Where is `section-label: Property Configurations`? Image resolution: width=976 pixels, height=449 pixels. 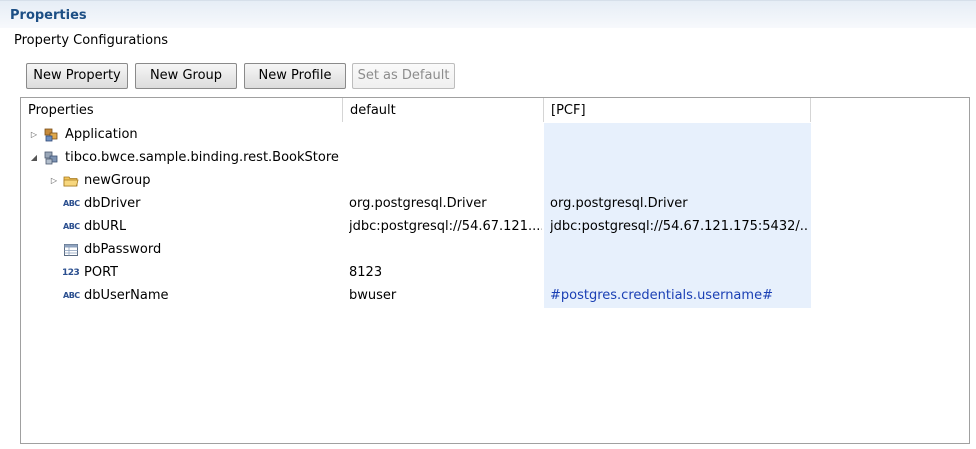
section-label: Property Configurations is located at coordinates (91, 40).